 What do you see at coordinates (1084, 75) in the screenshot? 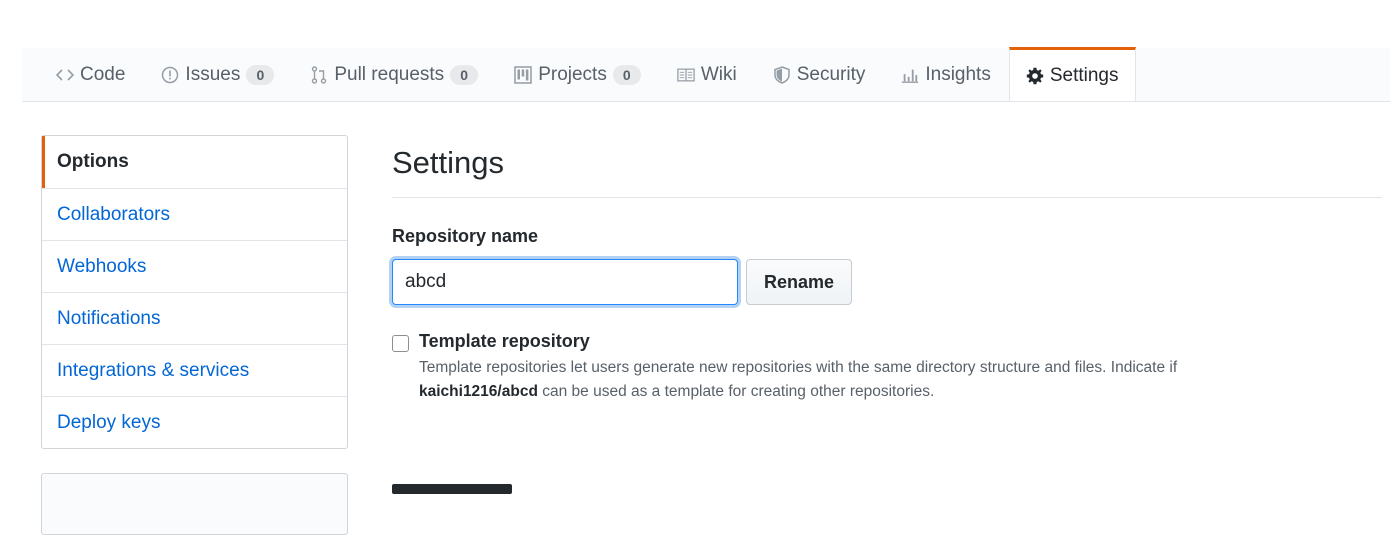
I see `tab-label: Settings` at bounding box center [1084, 75].